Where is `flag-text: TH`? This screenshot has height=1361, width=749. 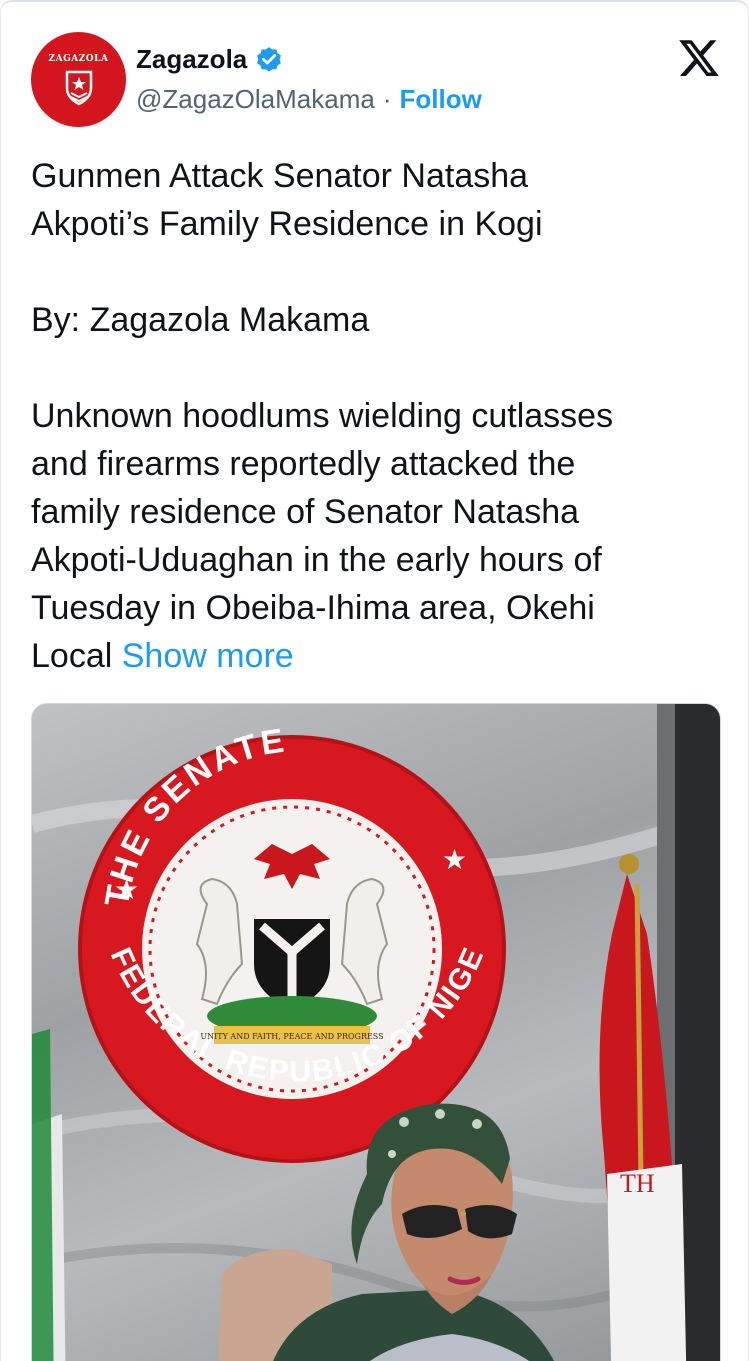
flag-text: TH is located at coordinates (637, 1183).